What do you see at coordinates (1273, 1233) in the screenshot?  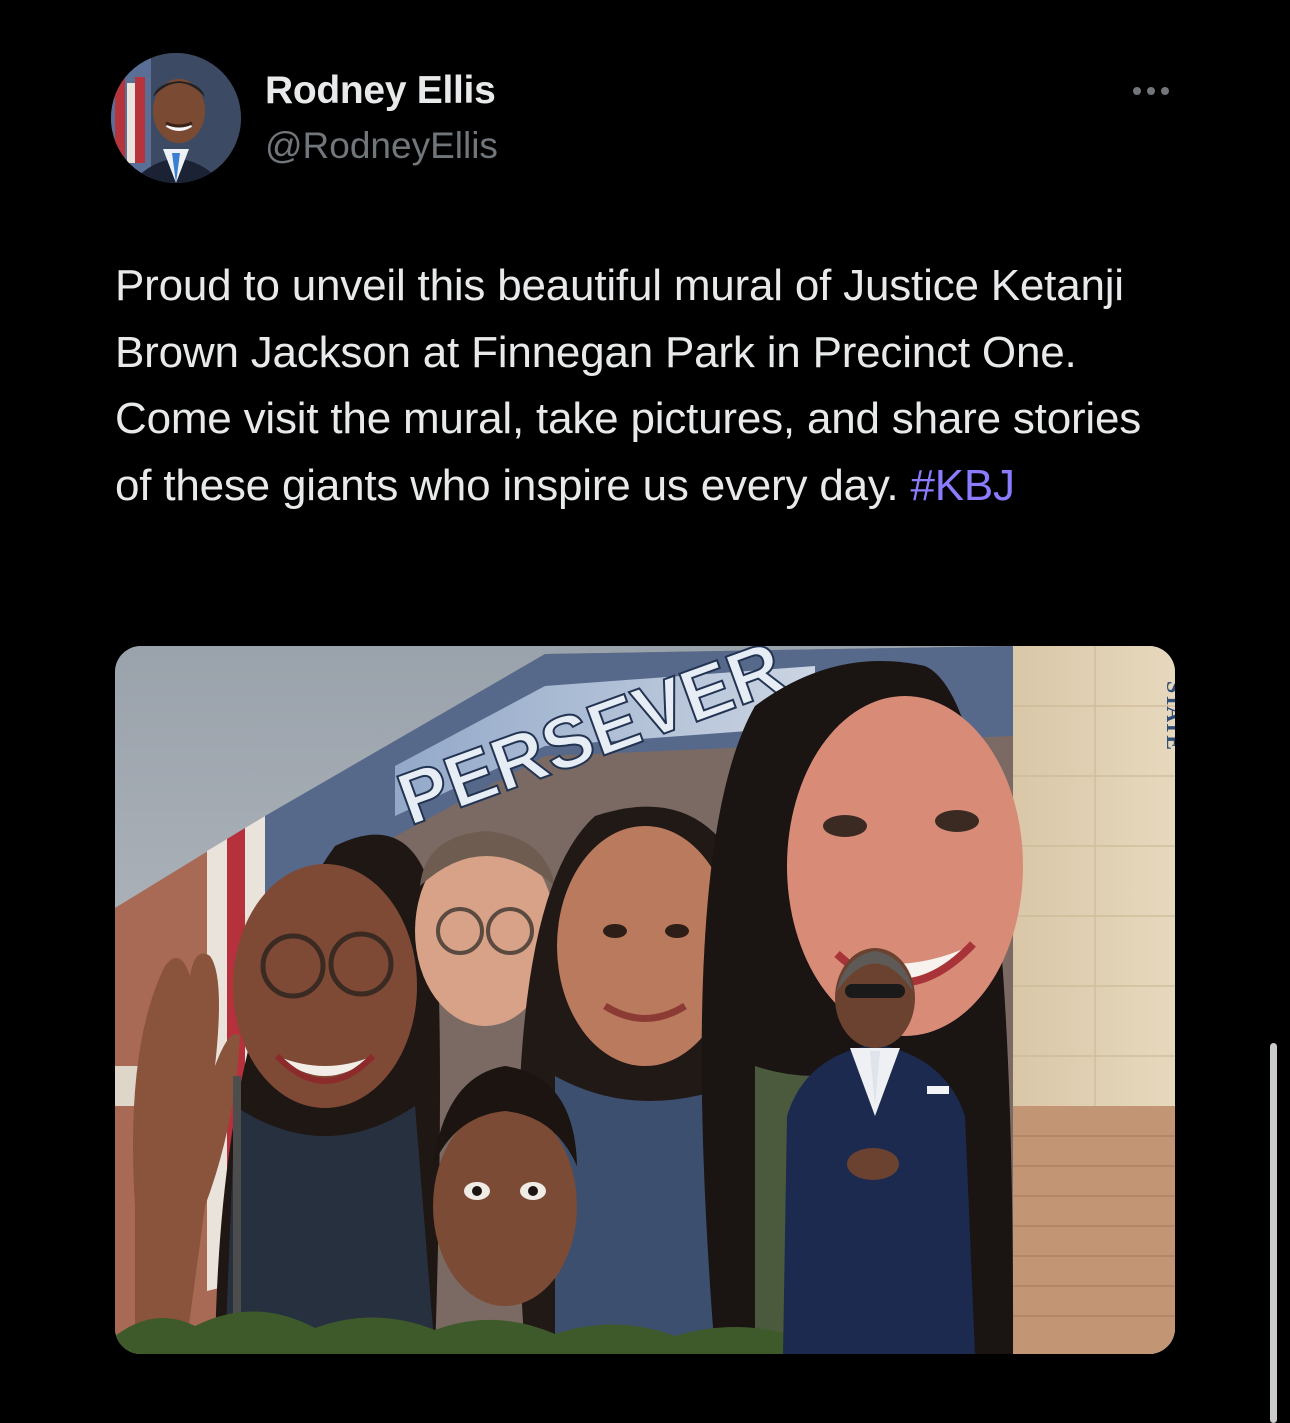 I see `scrollbar` at bounding box center [1273, 1233].